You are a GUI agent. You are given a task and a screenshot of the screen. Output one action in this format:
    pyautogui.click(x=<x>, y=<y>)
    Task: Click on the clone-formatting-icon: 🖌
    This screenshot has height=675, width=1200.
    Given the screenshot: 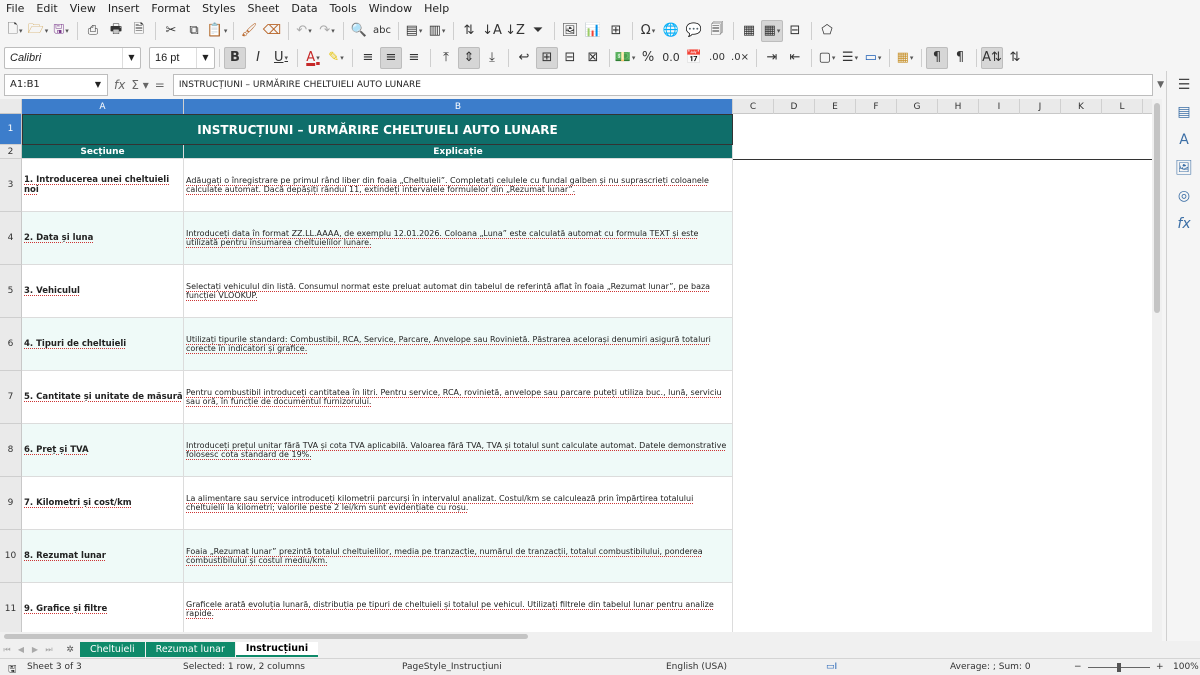 What is the action you would take?
    pyautogui.click(x=249, y=31)
    